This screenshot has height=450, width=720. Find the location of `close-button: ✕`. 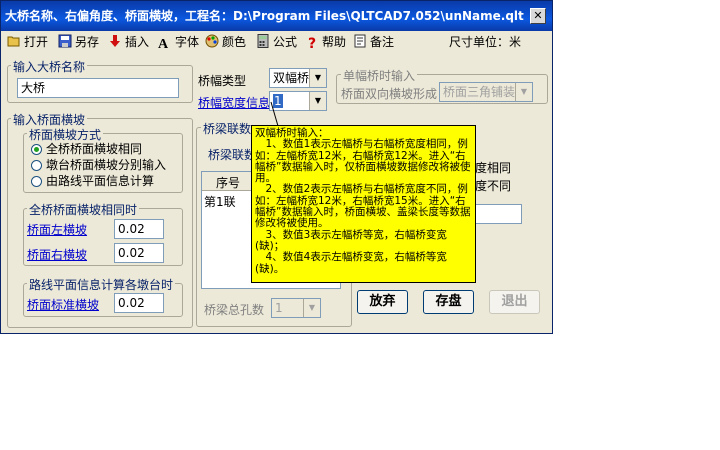

close-button: ✕ is located at coordinates (538, 16).